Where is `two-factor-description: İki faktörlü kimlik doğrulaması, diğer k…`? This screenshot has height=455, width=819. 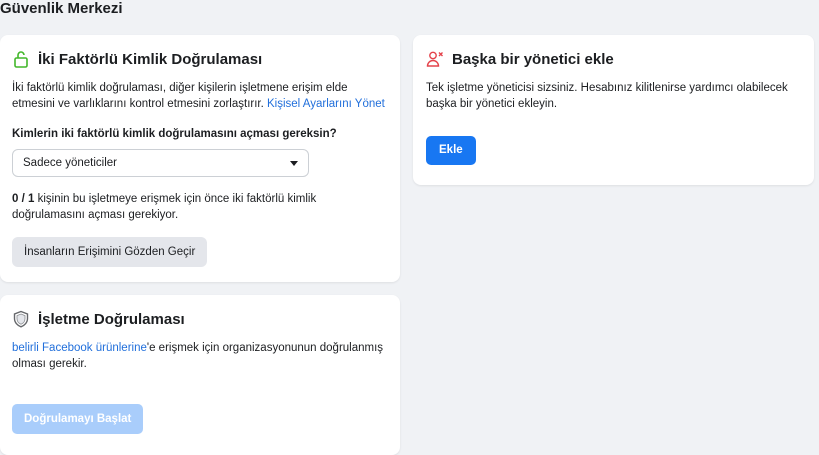
two-factor-description: İki faktörlü kimlik doğrulaması, diğer k… is located at coordinates (200, 96).